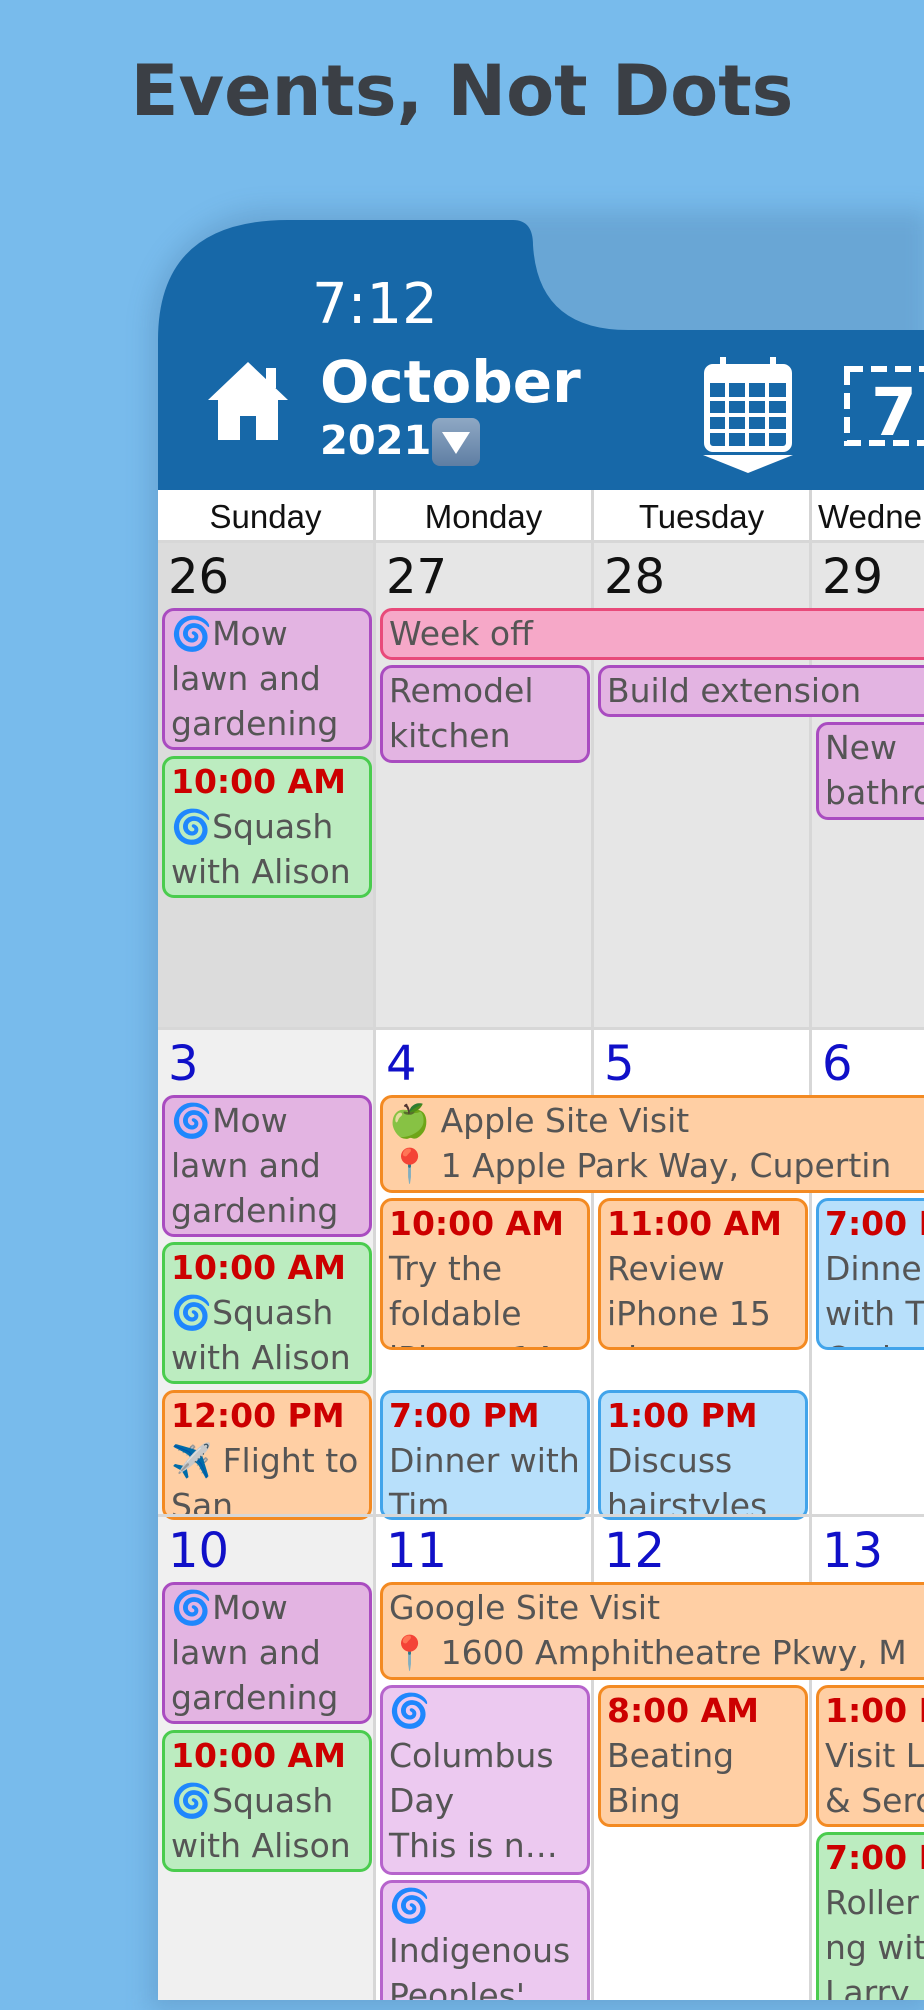 The width and height of the screenshot is (924, 2010). I want to click on svg-text: 7, so click(894, 412).